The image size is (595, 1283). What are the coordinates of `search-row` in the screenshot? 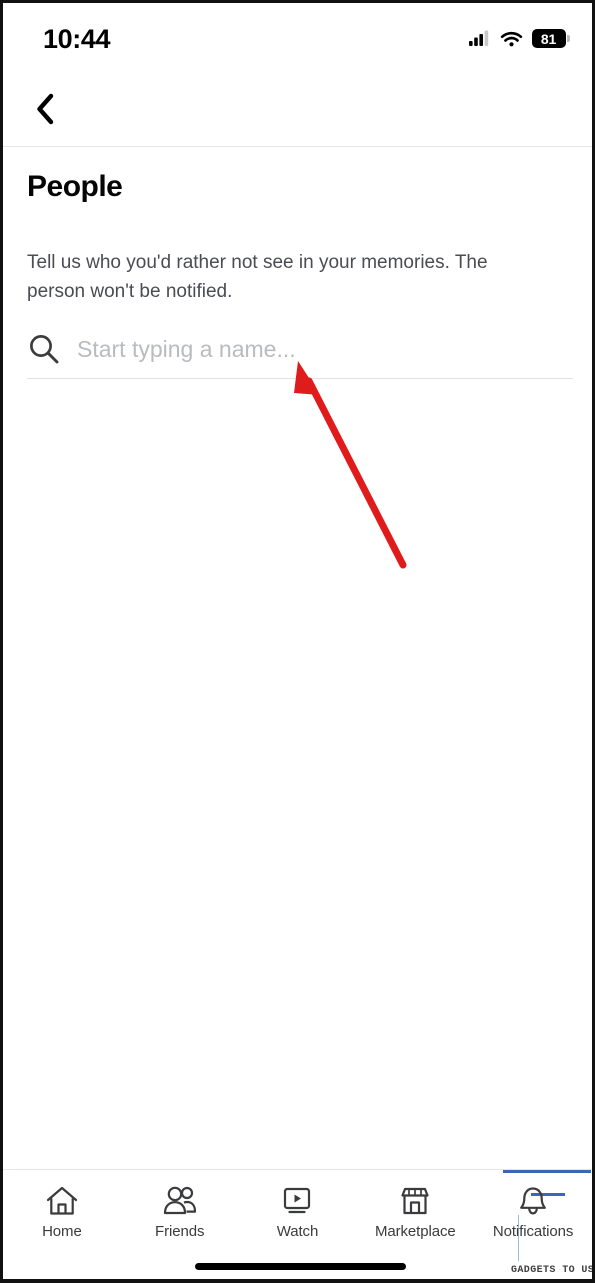 It's located at (300, 349).